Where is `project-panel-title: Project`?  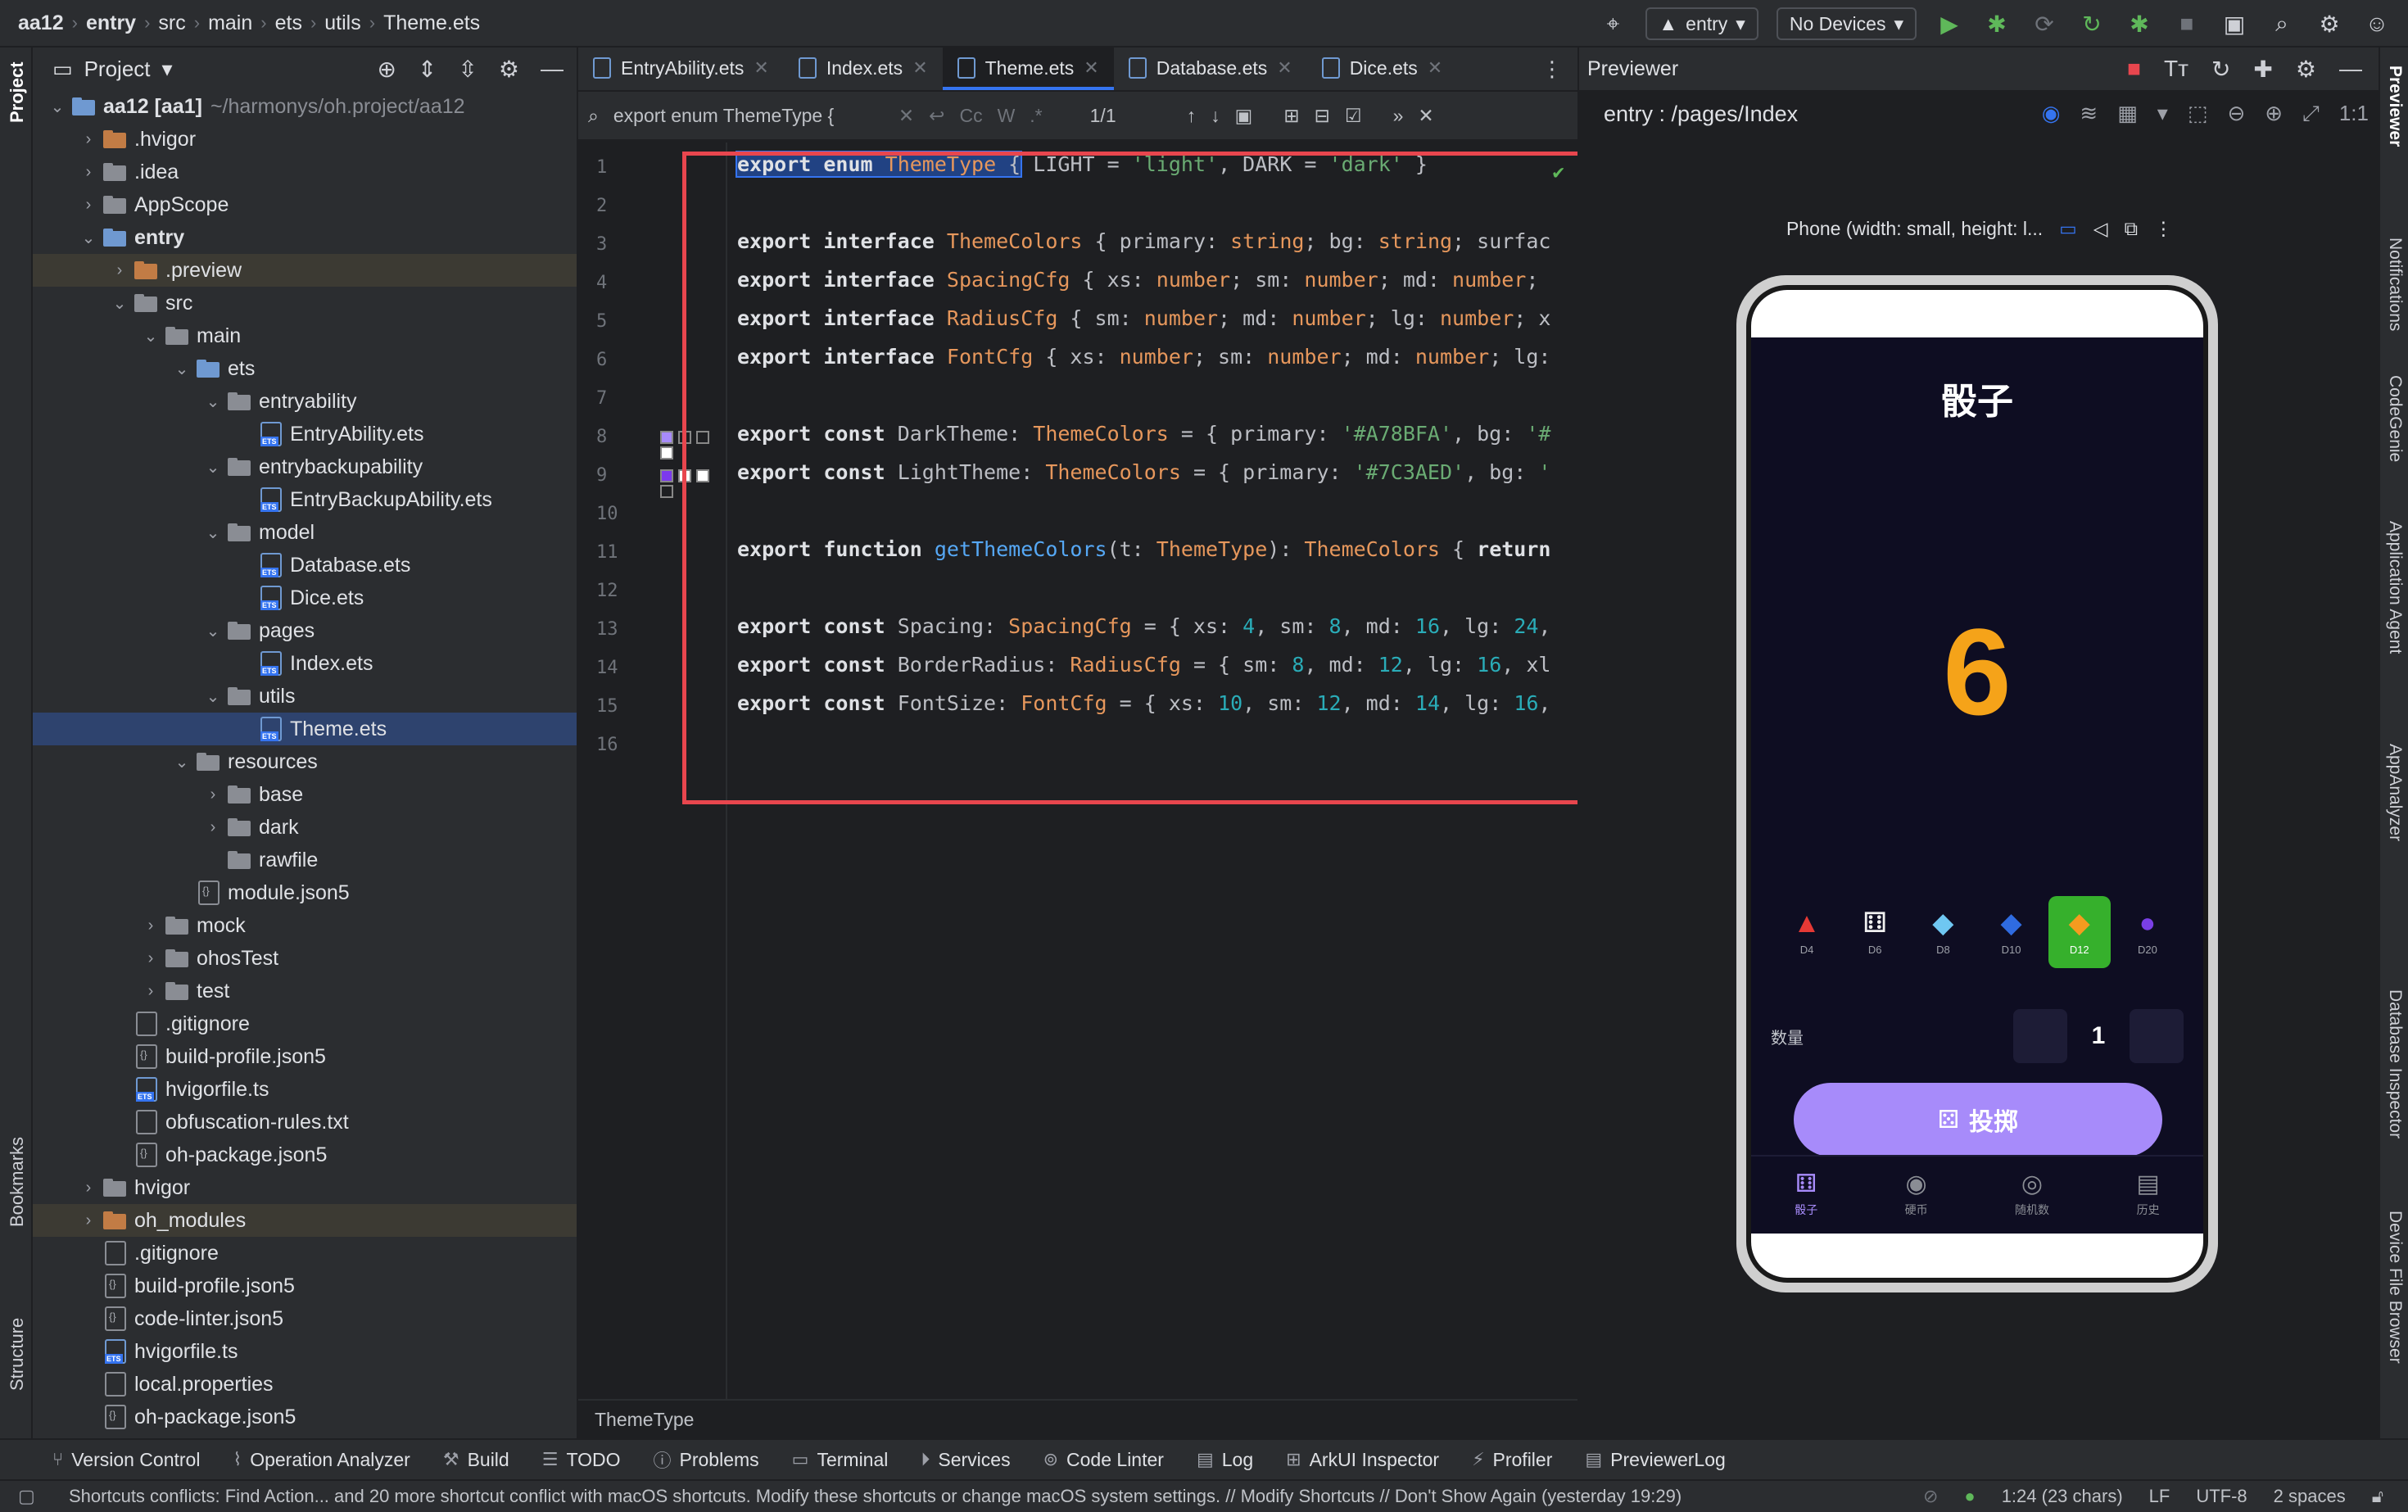
project-panel-title: Project is located at coordinates (117, 69).